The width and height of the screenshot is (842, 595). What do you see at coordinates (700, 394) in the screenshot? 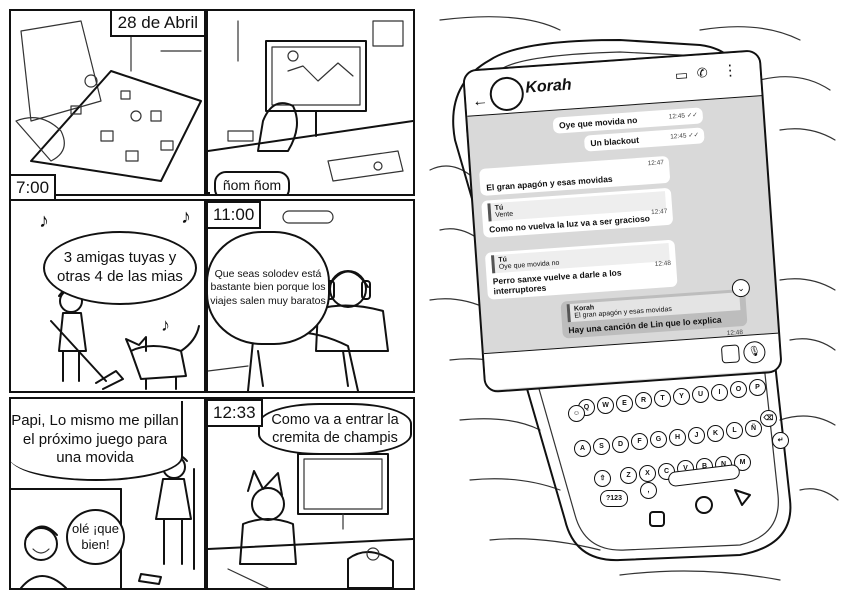
I see `key-u: U` at bounding box center [700, 394].